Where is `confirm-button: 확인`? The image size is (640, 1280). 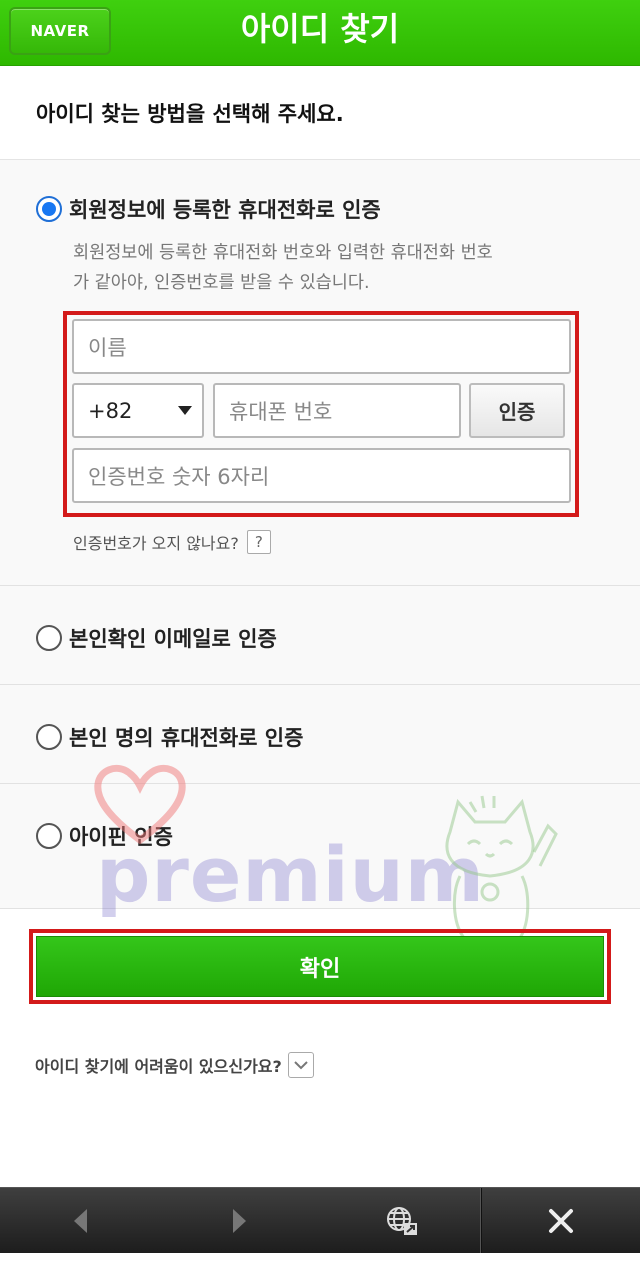 confirm-button: 확인 is located at coordinates (320, 966).